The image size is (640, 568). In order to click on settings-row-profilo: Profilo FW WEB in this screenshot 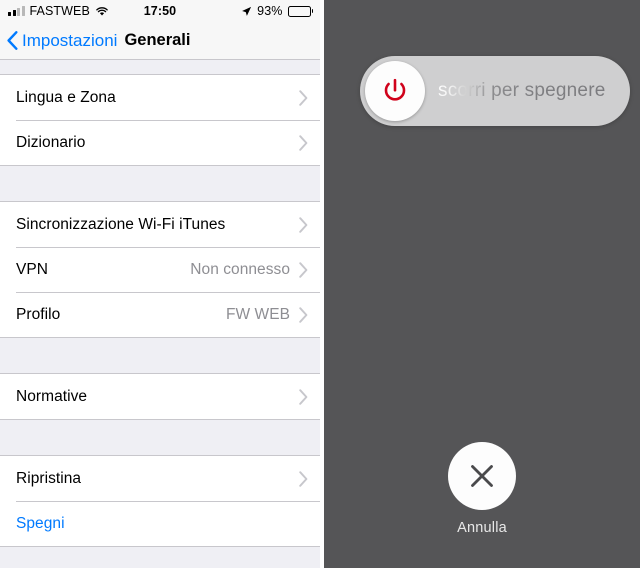, I will do `click(160, 314)`.